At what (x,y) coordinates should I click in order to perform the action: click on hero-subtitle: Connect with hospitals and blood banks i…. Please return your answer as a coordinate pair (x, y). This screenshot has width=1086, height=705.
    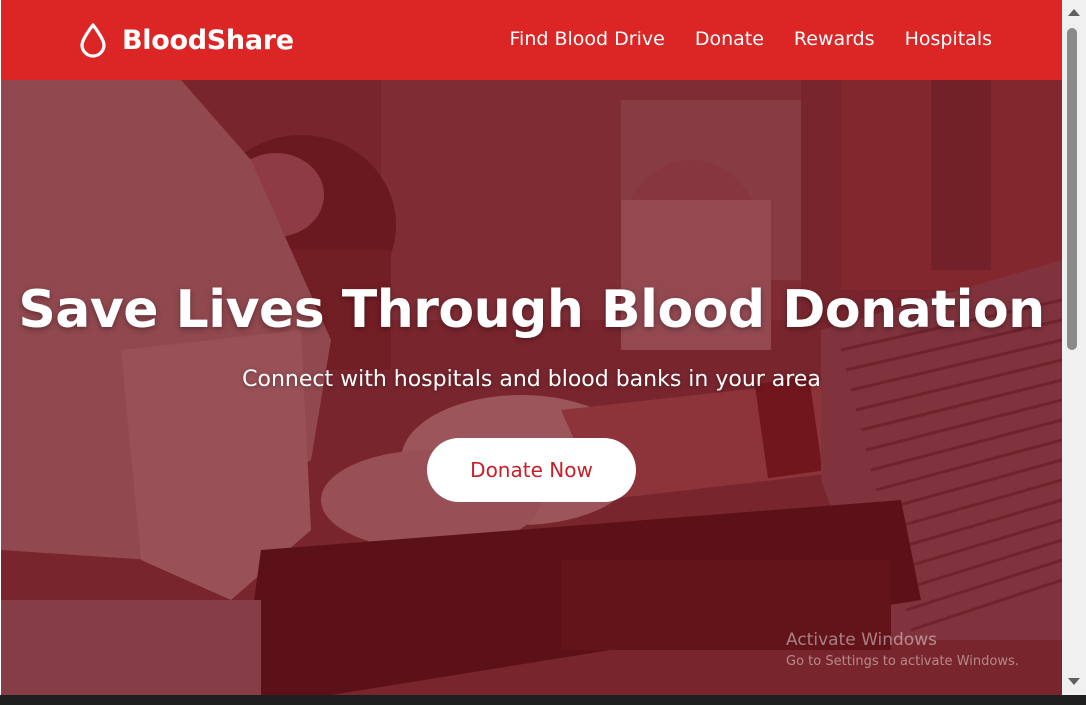
    Looking at the image, I should click on (531, 379).